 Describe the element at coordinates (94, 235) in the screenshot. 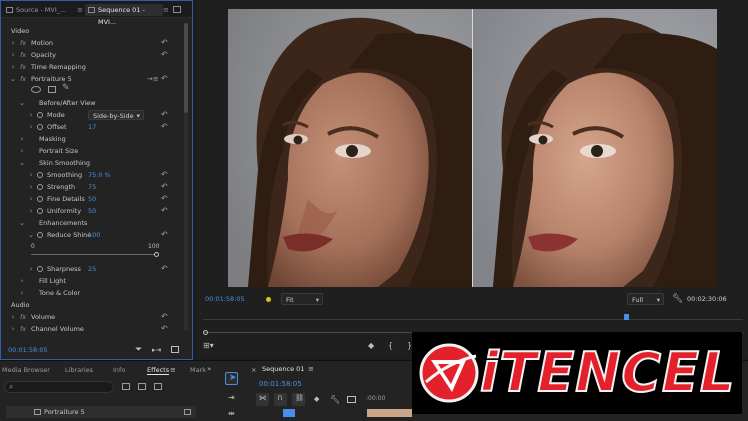

I see `reduce-shine-value: 100` at that location.